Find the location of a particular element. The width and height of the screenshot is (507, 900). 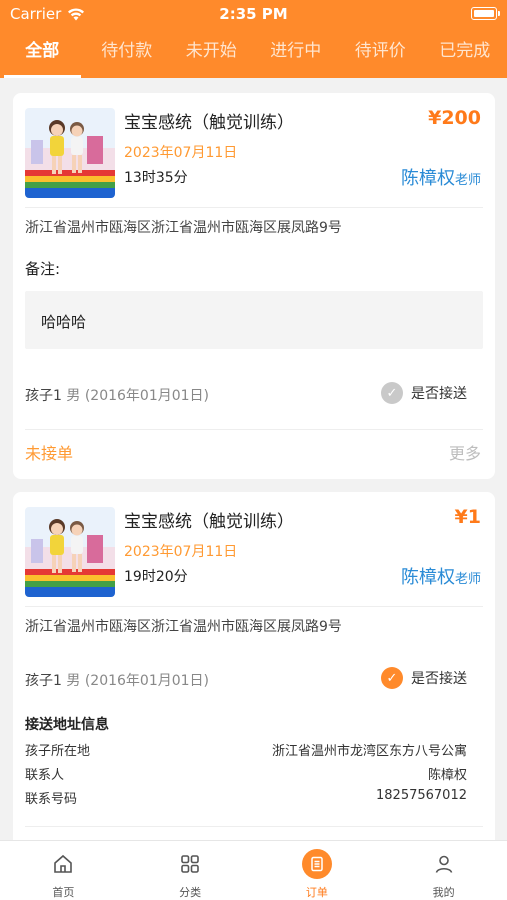

tabbar-label: 首页 is located at coordinates (63, 892).